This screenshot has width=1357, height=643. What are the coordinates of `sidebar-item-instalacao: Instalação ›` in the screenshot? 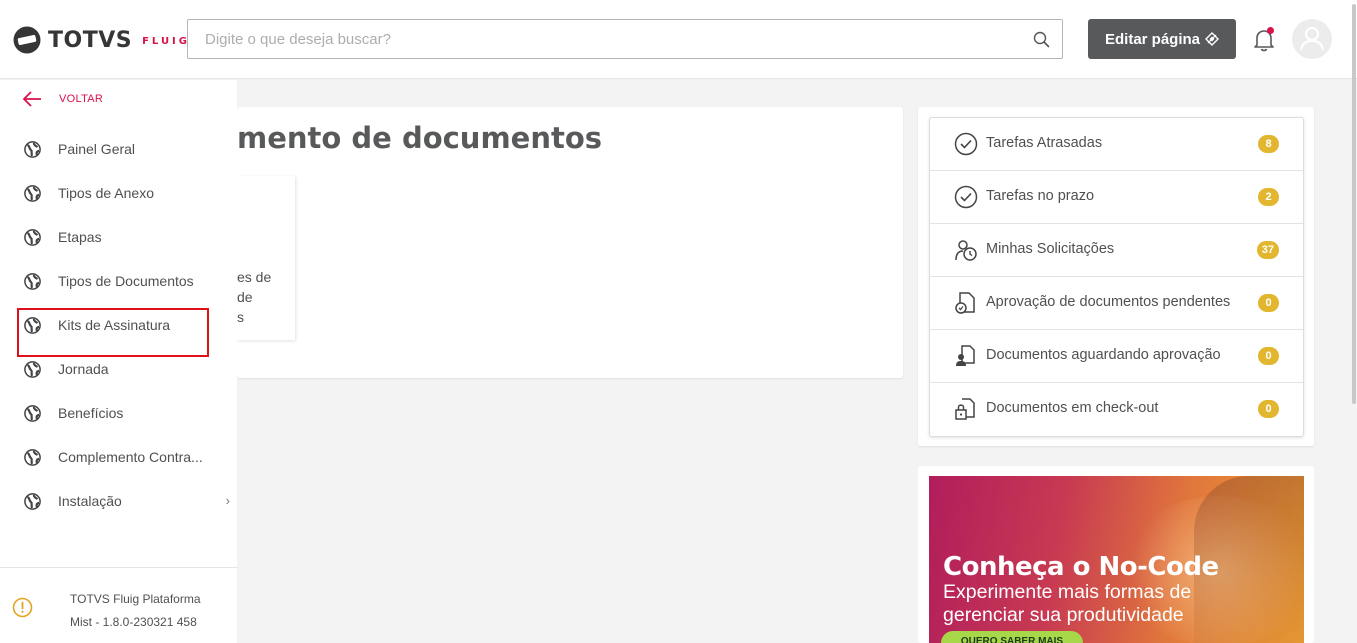 It's located at (127, 501).